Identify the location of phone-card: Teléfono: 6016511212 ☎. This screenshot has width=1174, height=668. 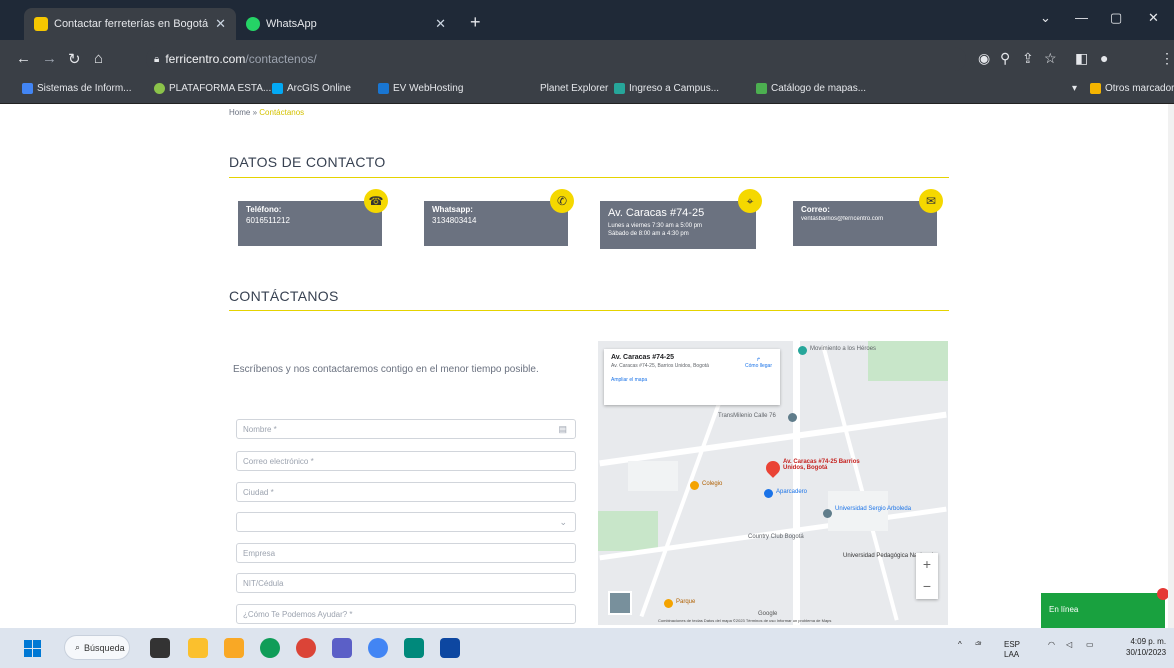
(313, 217).